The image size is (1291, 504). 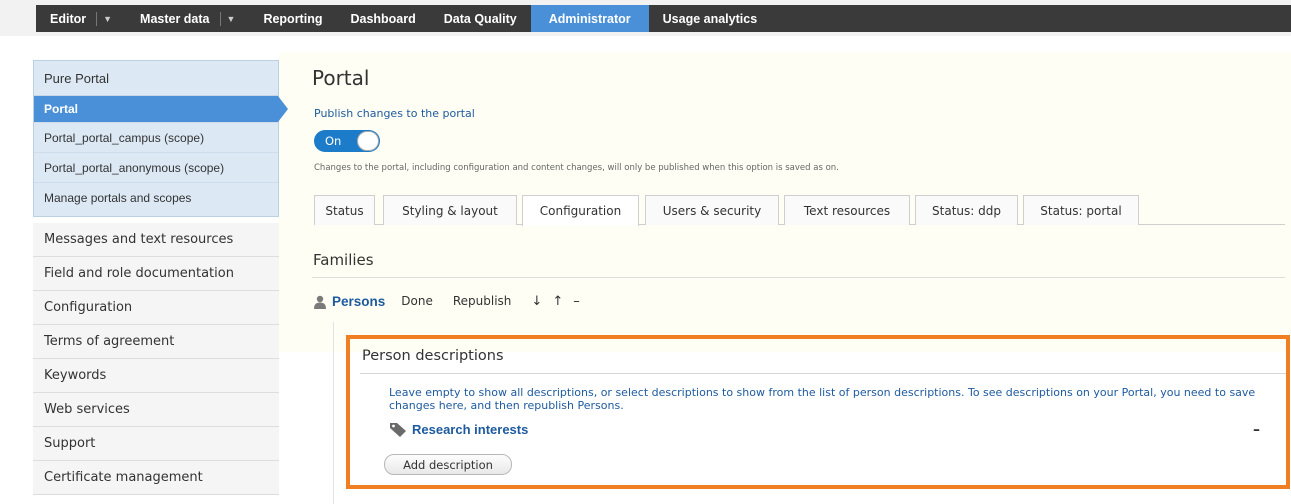 What do you see at coordinates (433, 356) in the screenshot?
I see `person-descriptions-title: Person descriptions` at bounding box center [433, 356].